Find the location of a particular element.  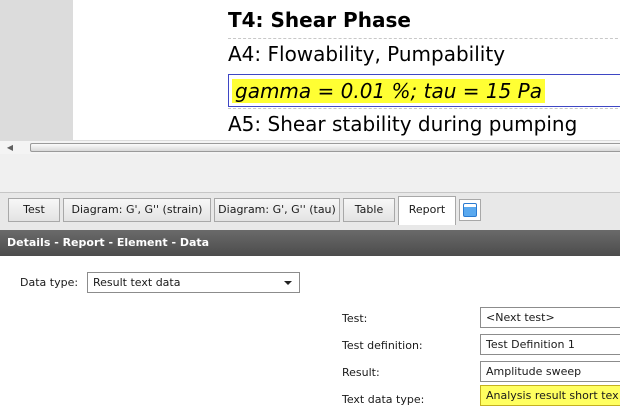

add-tab-button is located at coordinates (470, 210).